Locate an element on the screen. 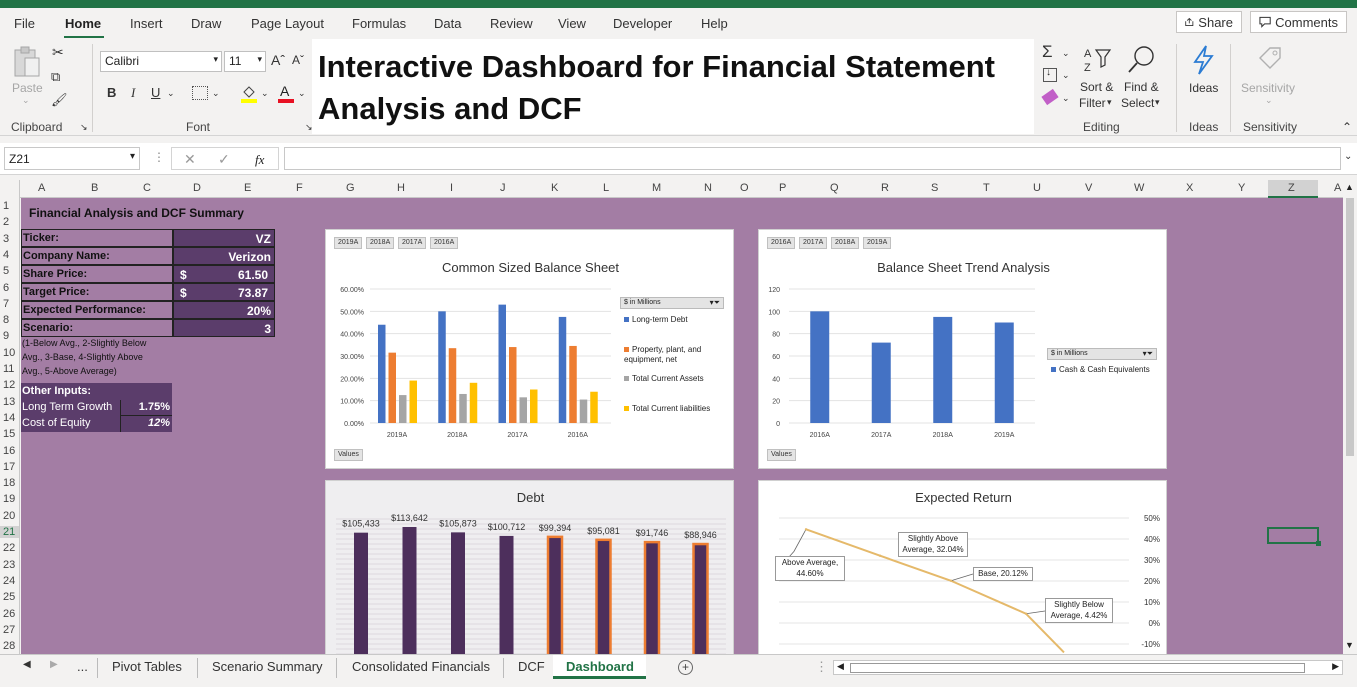 The image size is (1357, 687). paste-button is located at coordinates (27, 64).